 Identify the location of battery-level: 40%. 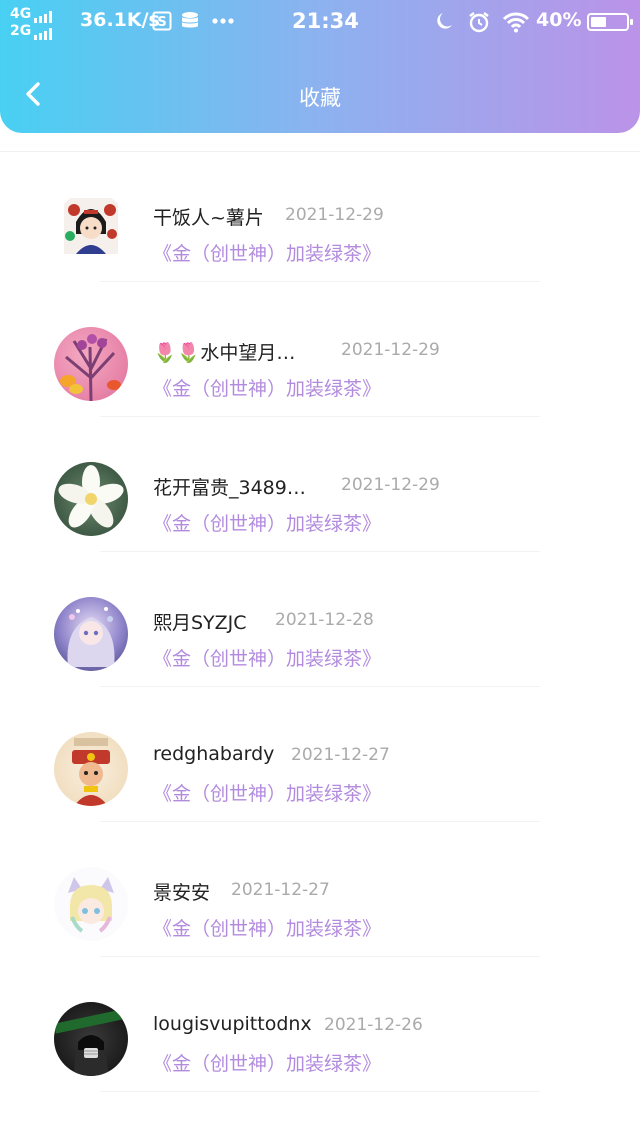
(559, 20).